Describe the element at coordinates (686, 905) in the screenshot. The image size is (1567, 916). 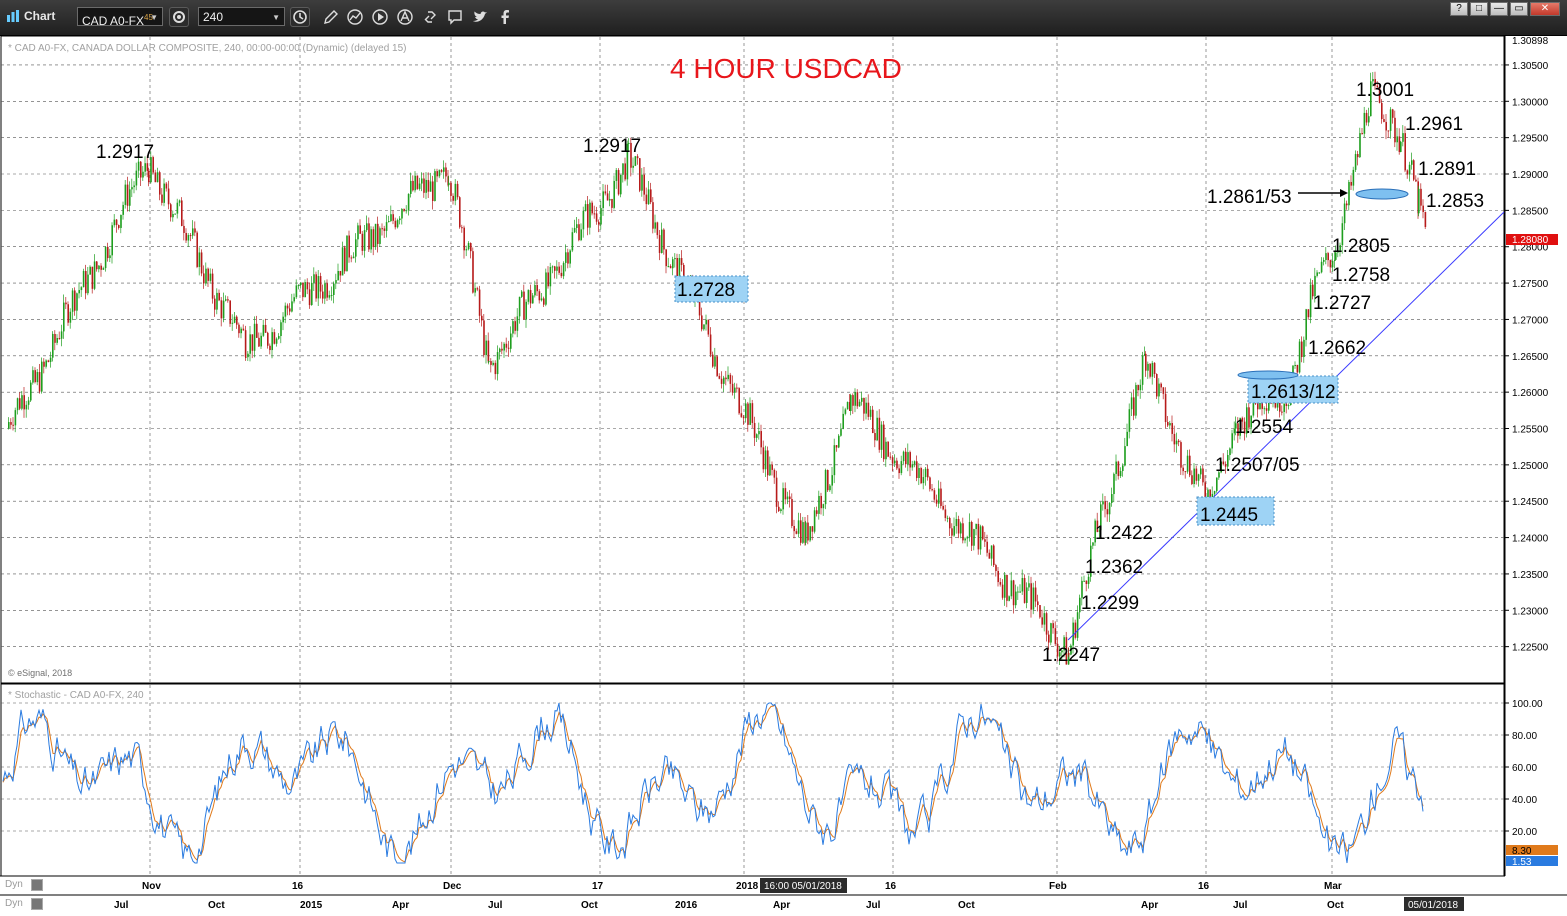
I see `time-label-bottom: 2016` at that location.